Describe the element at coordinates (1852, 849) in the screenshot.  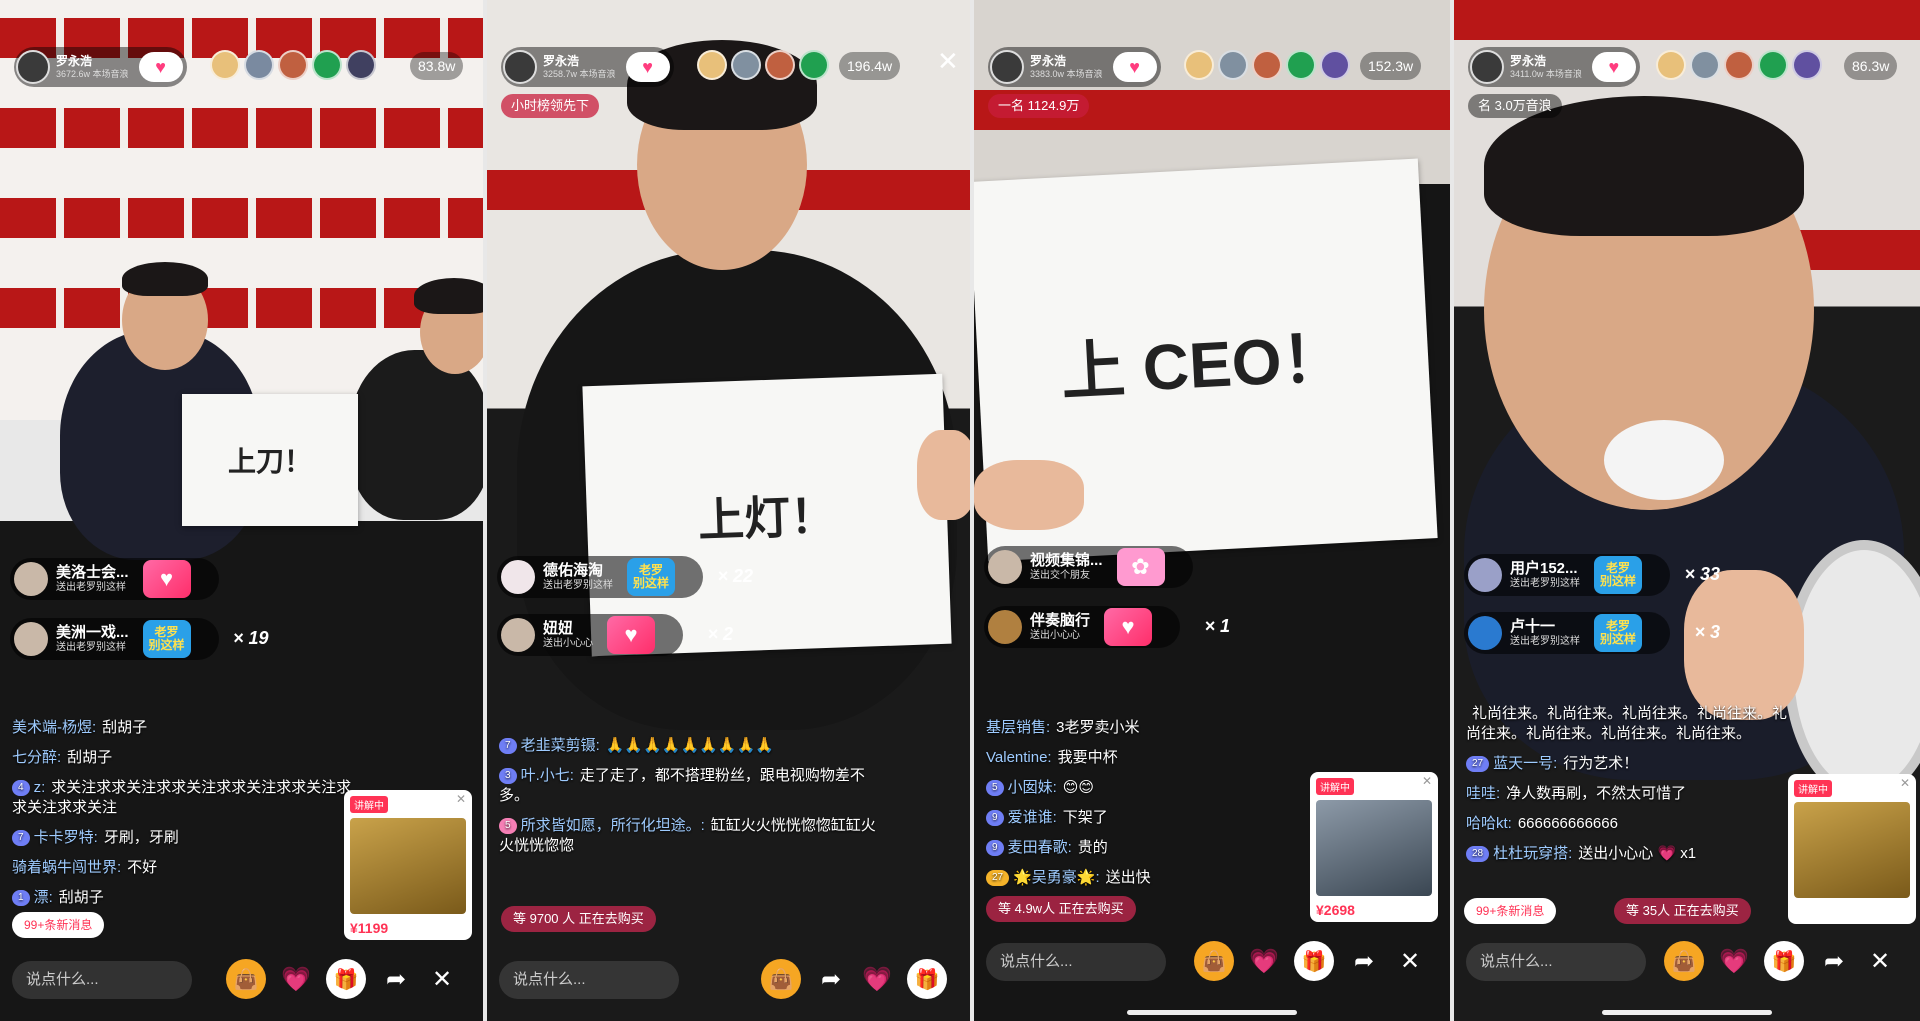
I see `product-card: 讲解中 ✕` at that location.